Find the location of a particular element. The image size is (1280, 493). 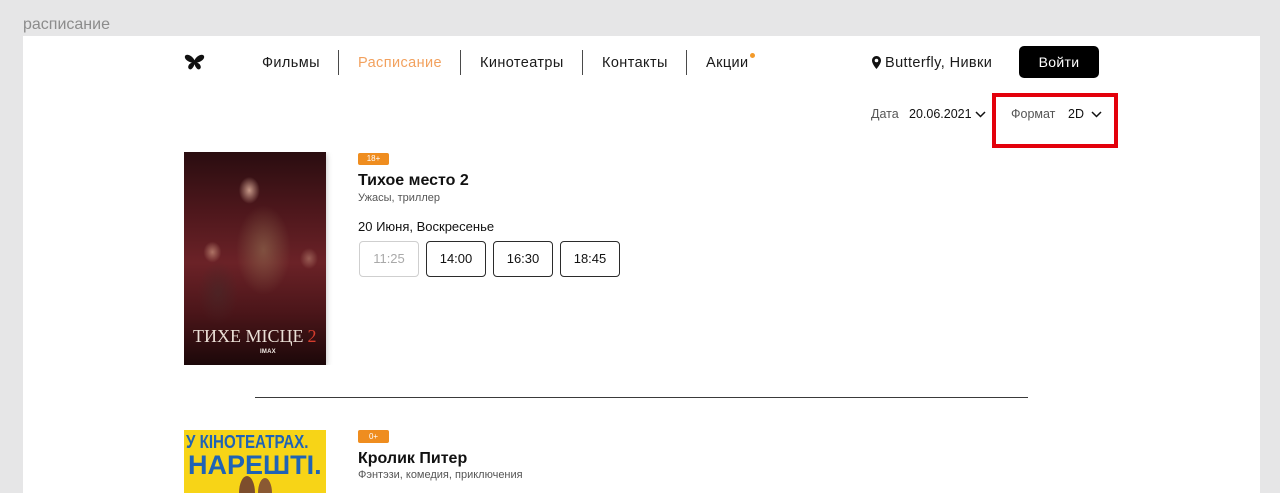

movie-title: Тихое место 2 is located at coordinates (413, 181).